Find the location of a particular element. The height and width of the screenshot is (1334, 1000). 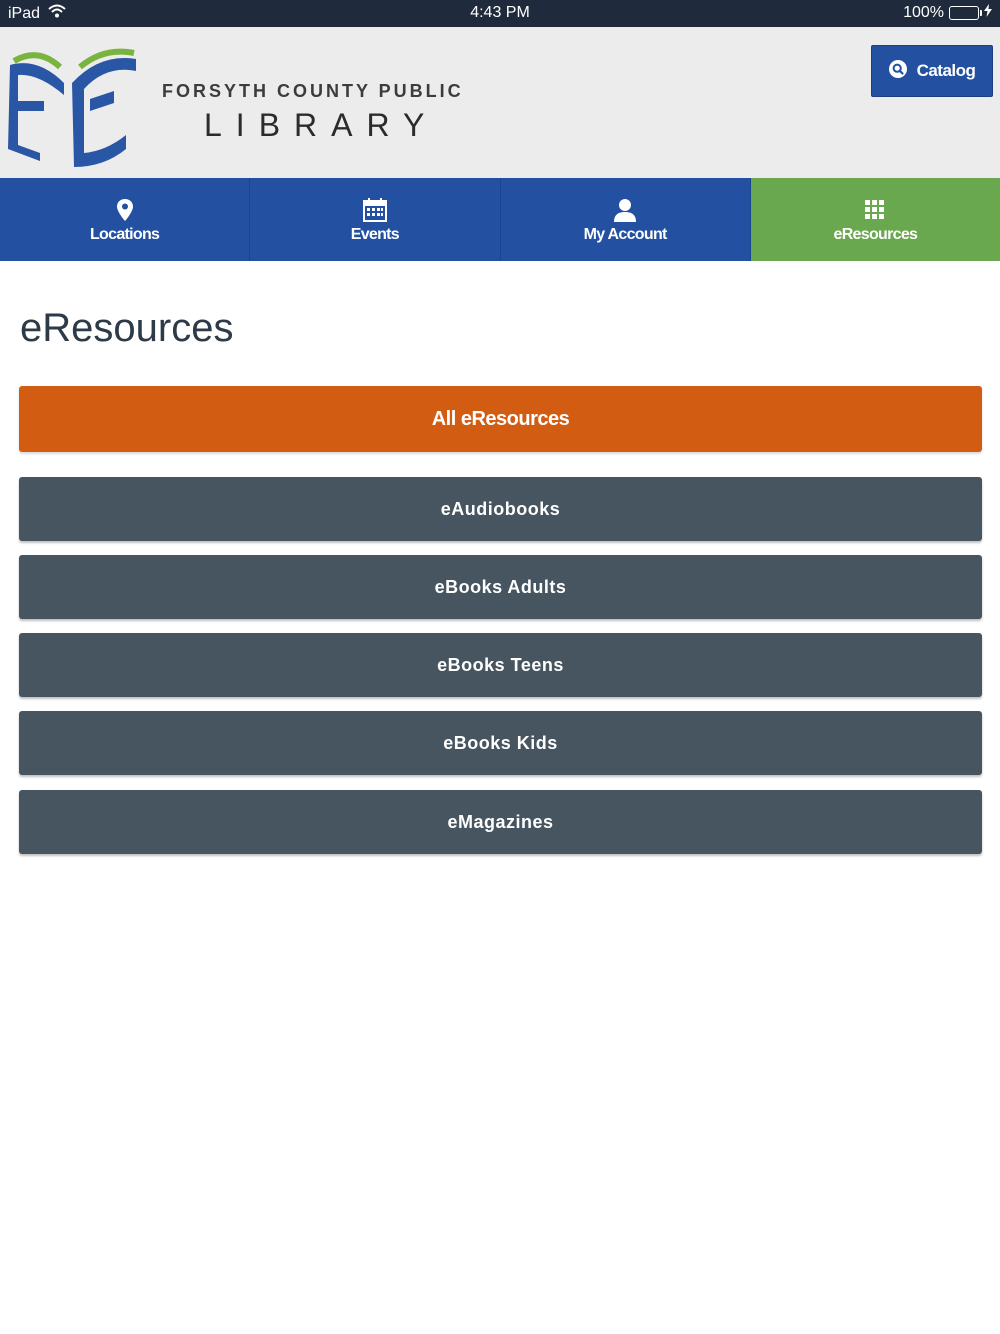

main-nav: Locations Events My Account eResources is located at coordinates (500, 219).